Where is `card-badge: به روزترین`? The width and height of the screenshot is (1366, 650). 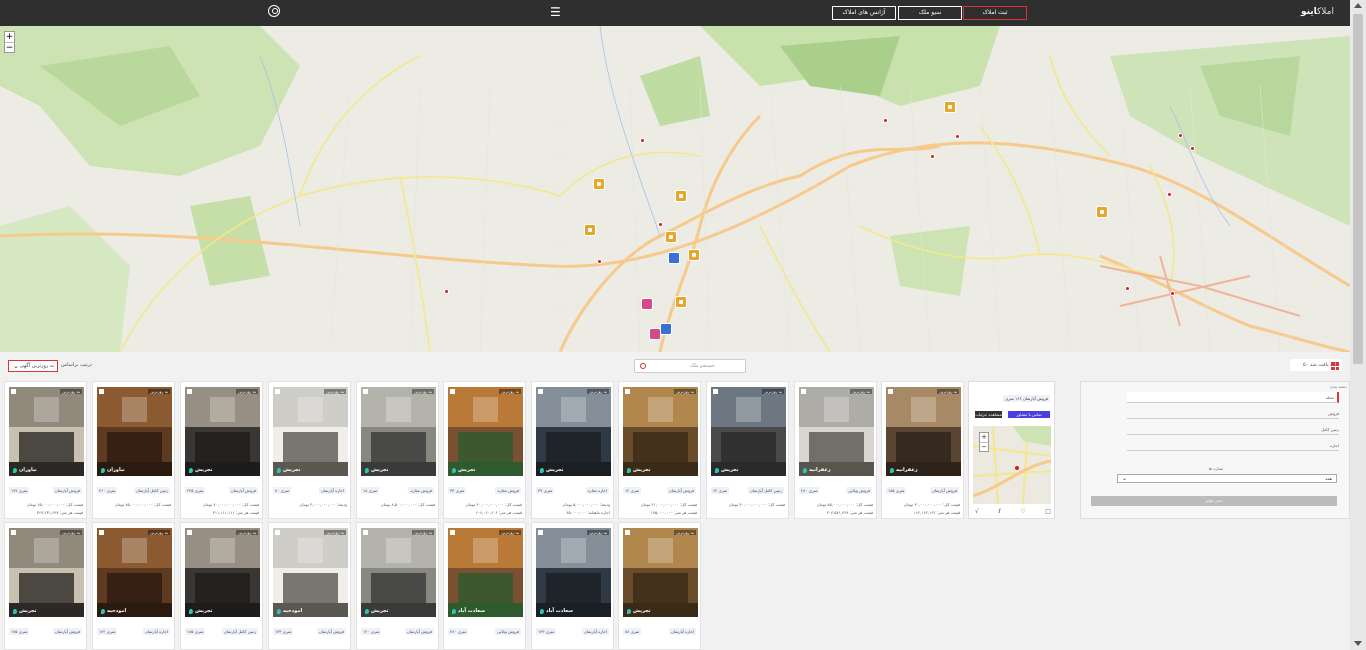
card-badge: به روزترین is located at coordinates (71, 391).